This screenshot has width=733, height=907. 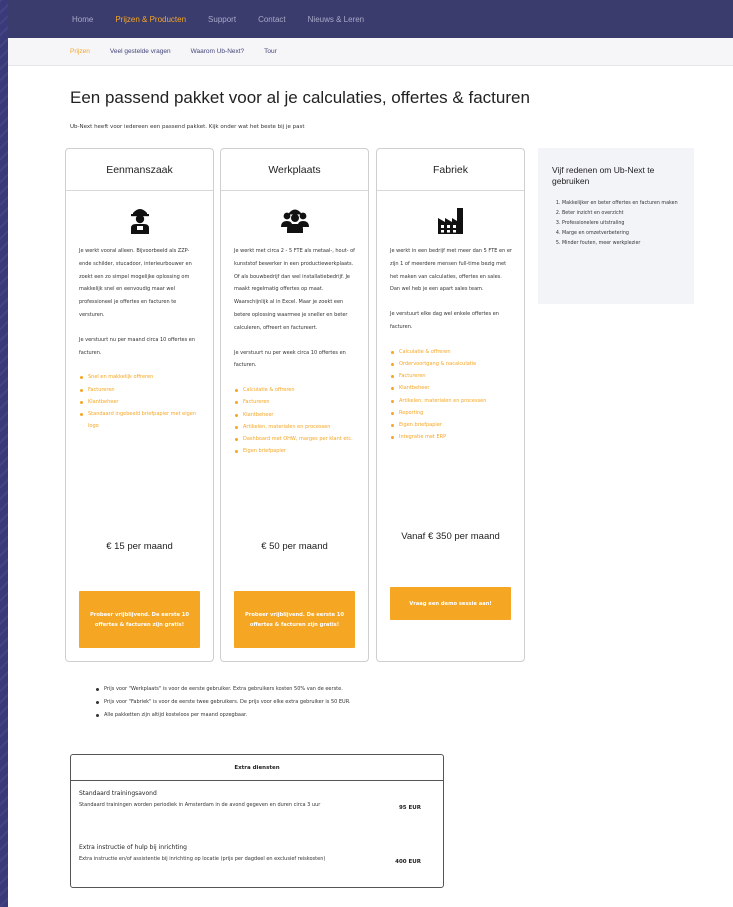 What do you see at coordinates (294, 546) in the screenshot?
I see `plan-price: € 50 per maand` at bounding box center [294, 546].